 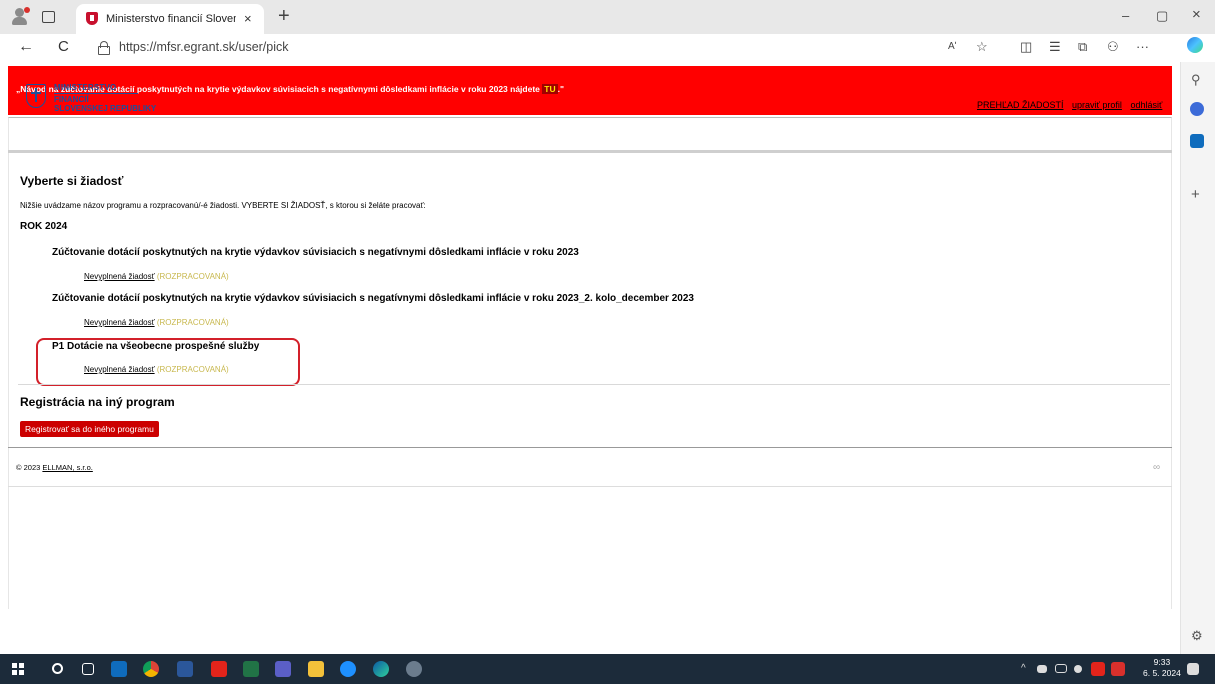 I want to click on system-clock: 9:33 6. 5. 2024, so click(x=1162, y=668).